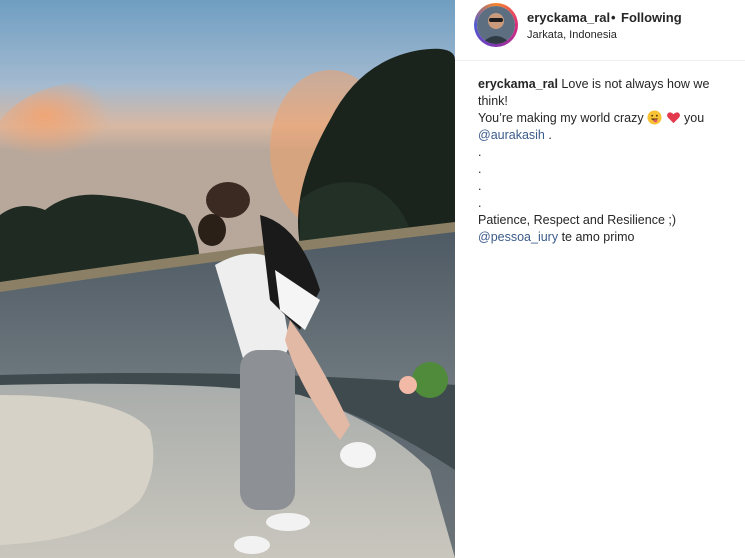 This screenshot has height=558, width=745. I want to click on username-link: eryckama_ral, so click(568, 17).